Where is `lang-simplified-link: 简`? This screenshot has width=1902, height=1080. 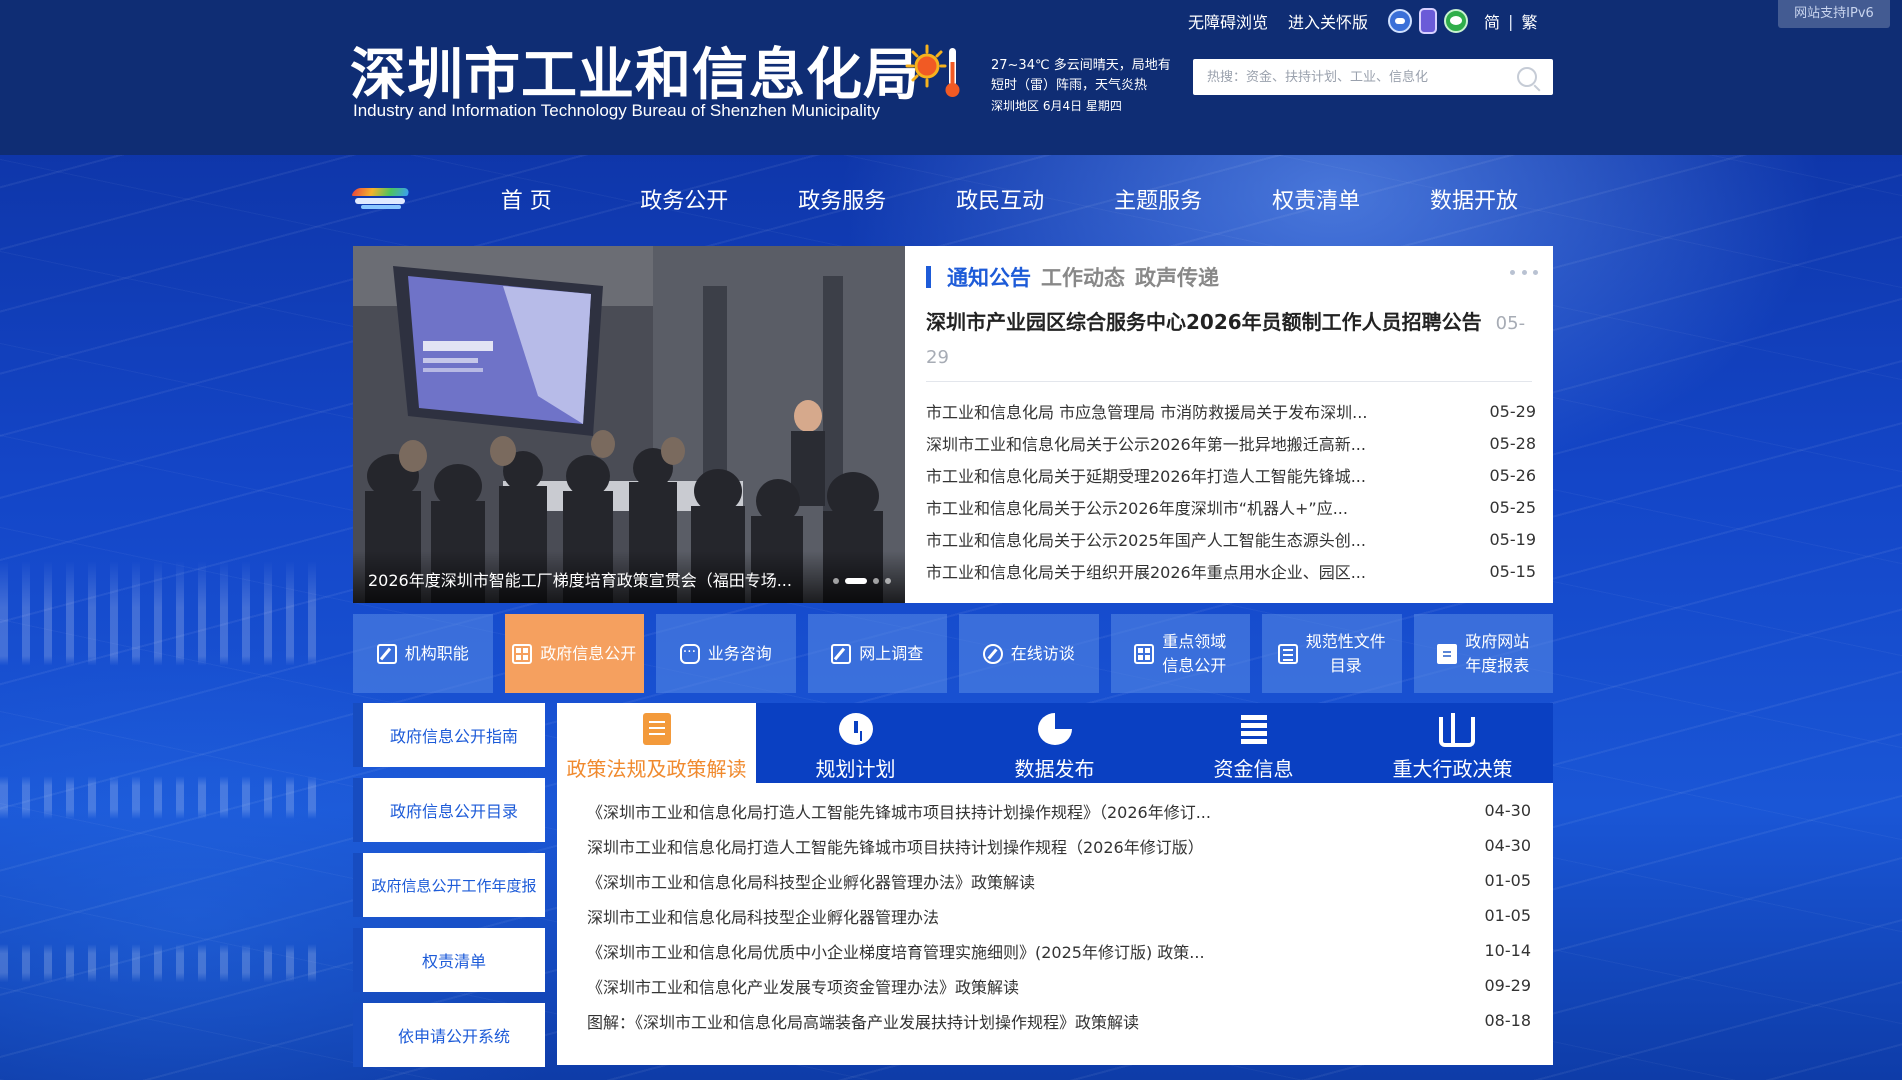
lang-simplified-link: 简 is located at coordinates (1492, 21).